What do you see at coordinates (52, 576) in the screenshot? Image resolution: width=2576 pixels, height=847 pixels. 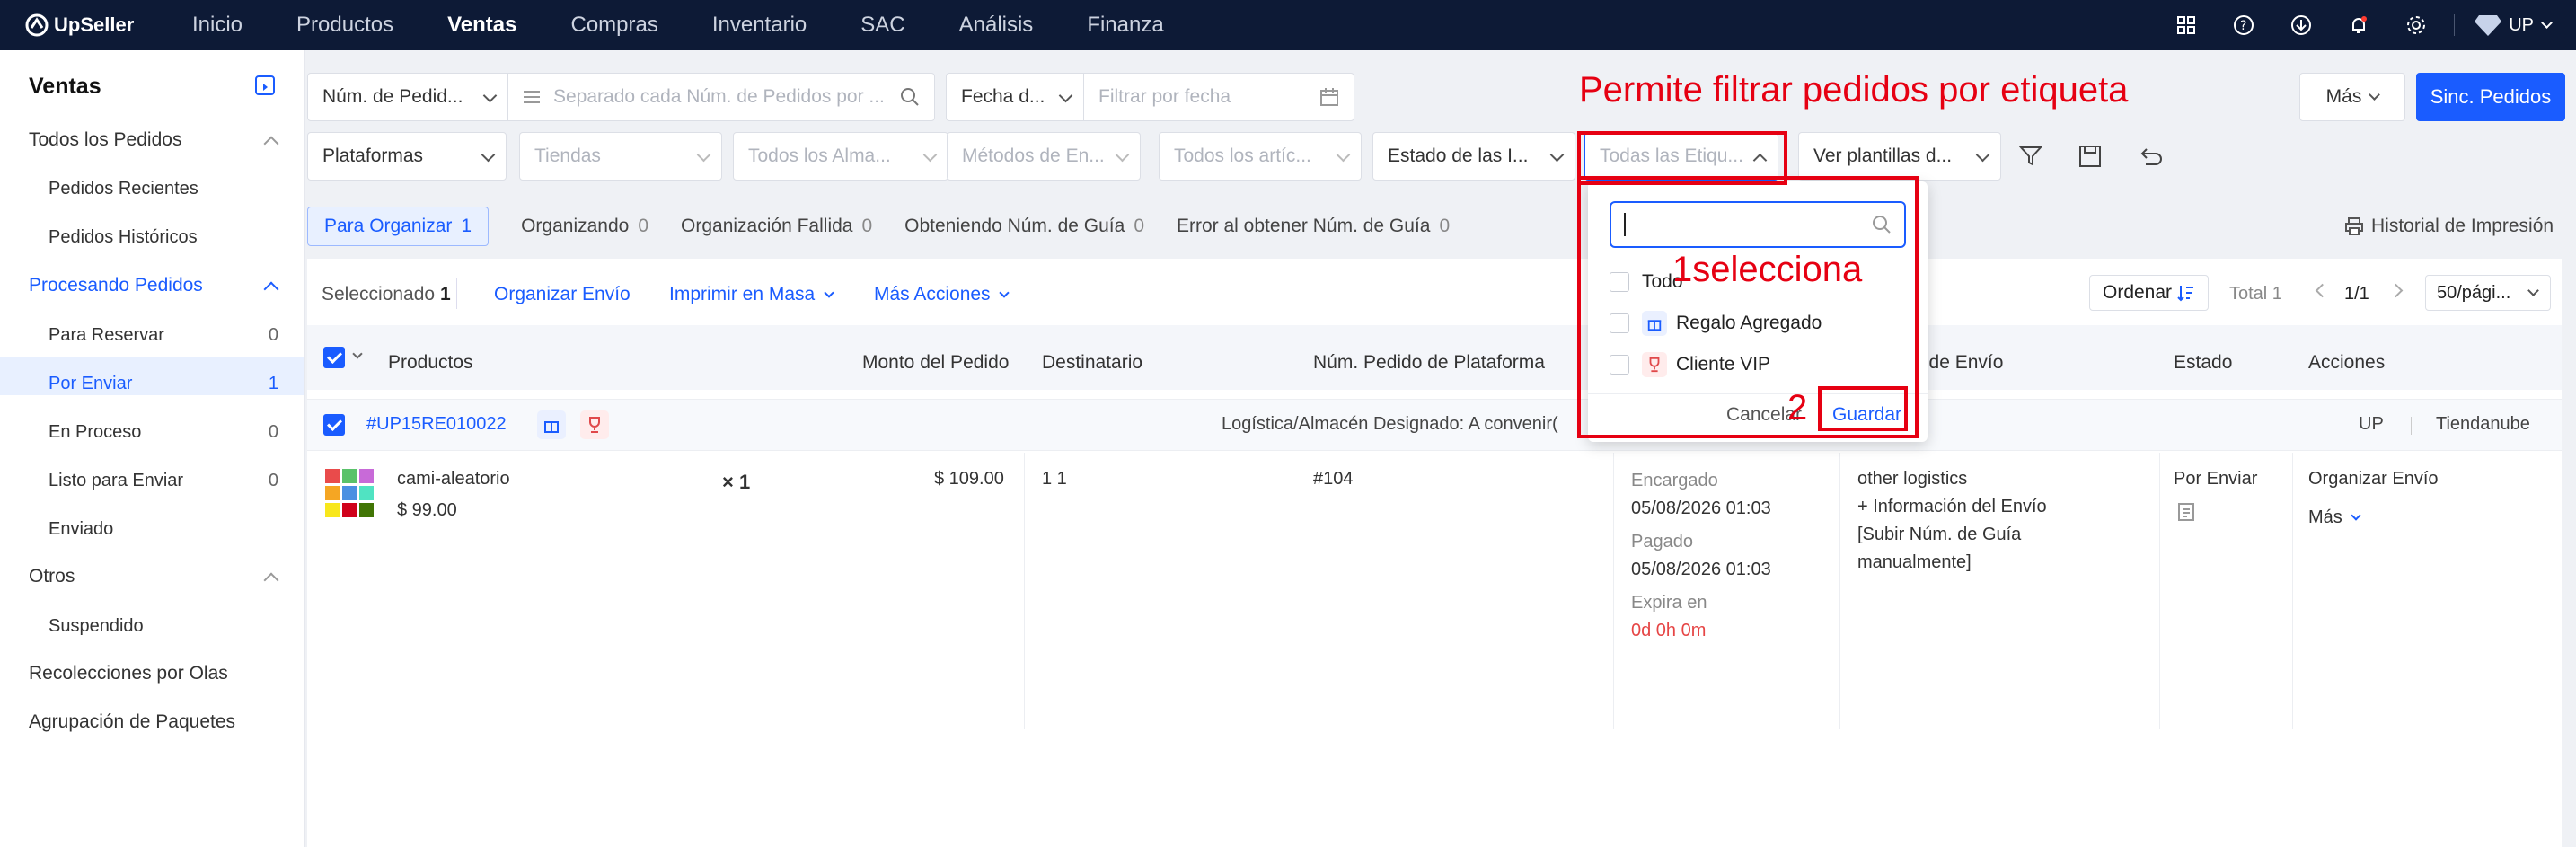 I see `sidebar-item-others: Otros` at bounding box center [52, 576].